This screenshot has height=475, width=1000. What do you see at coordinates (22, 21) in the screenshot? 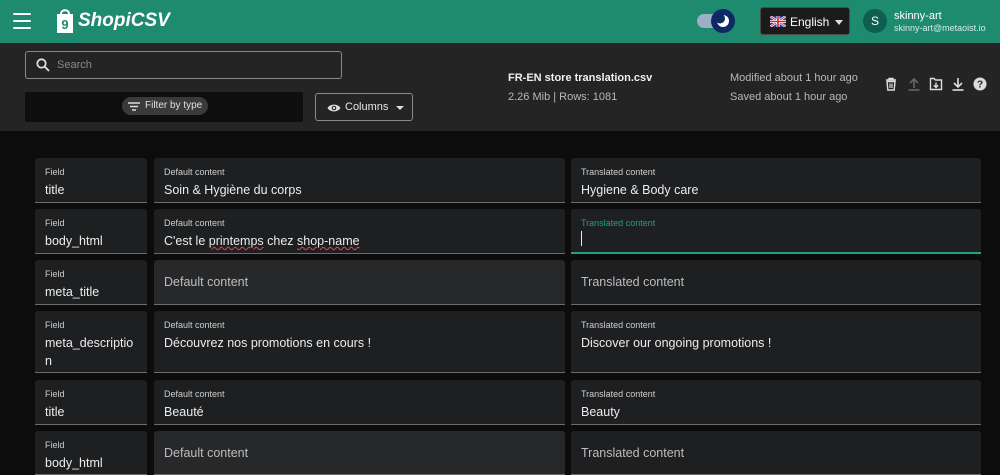
I see `menu-icon` at bounding box center [22, 21].